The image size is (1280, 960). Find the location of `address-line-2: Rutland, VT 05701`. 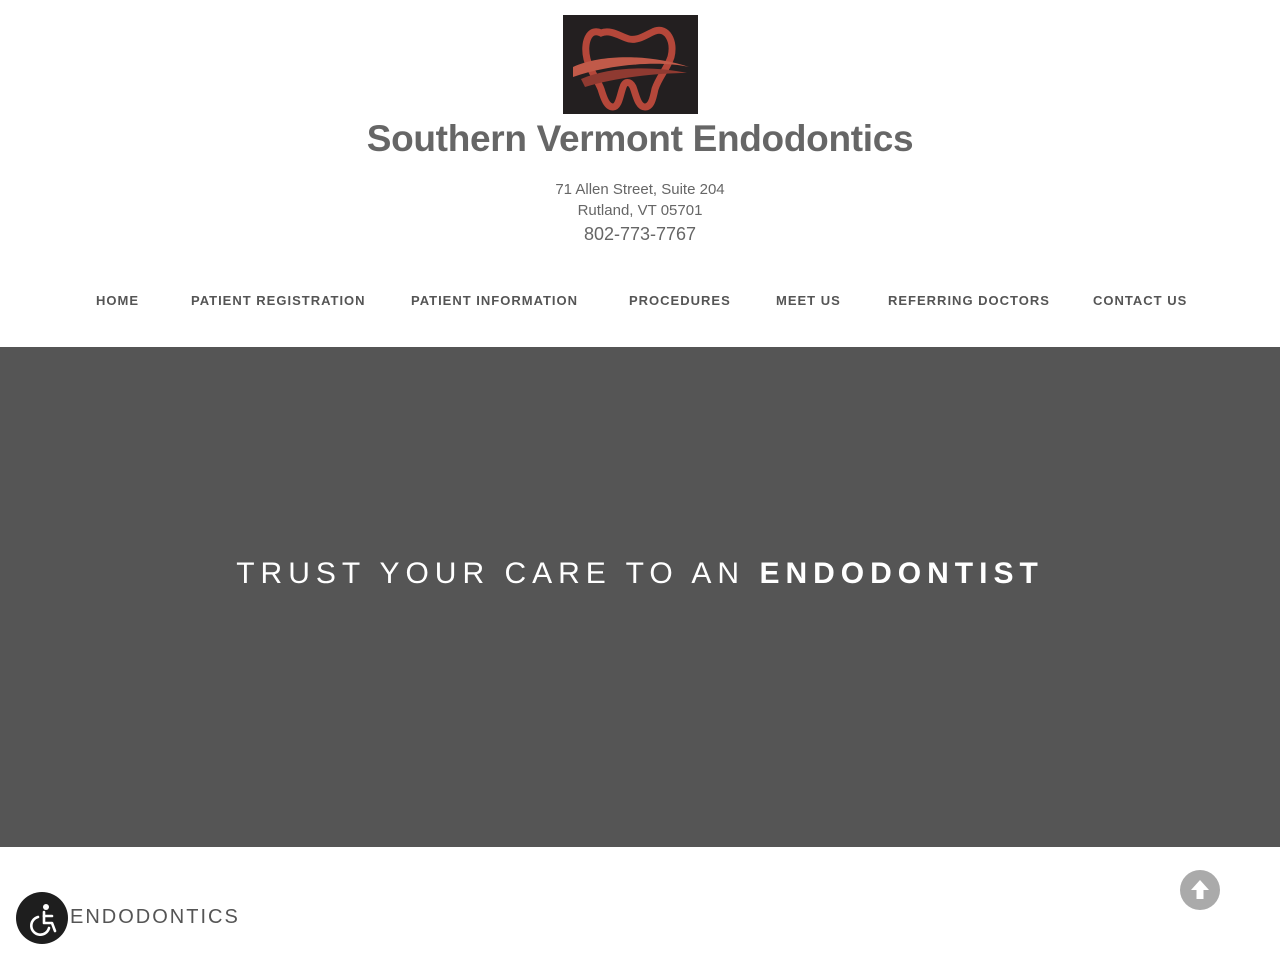

address-line-2: Rutland, VT 05701 is located at coordinates (640, 210).